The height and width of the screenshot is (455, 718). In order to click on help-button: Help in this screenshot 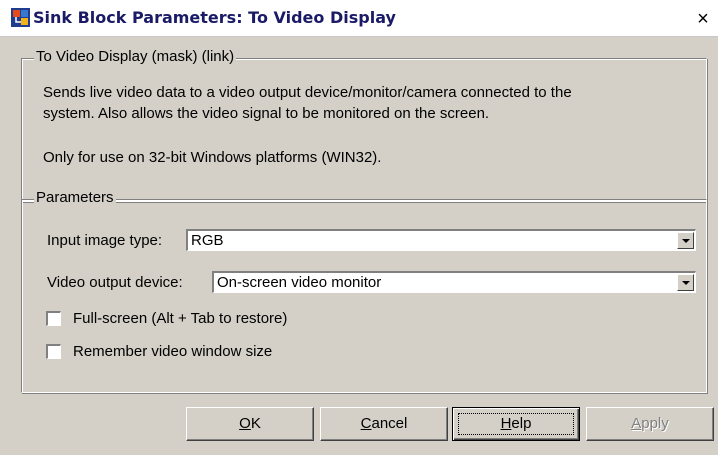, I will do `click(516, 424)`.